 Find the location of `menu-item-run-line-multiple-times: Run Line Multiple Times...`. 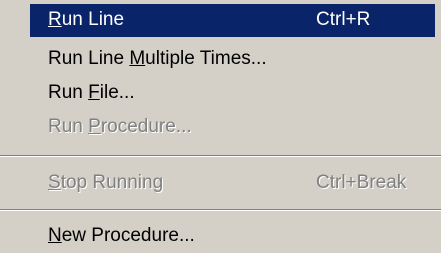

menu-item-run-line-multiple-times: Run Line Multiple Times... is located at coordinates (220, 59).